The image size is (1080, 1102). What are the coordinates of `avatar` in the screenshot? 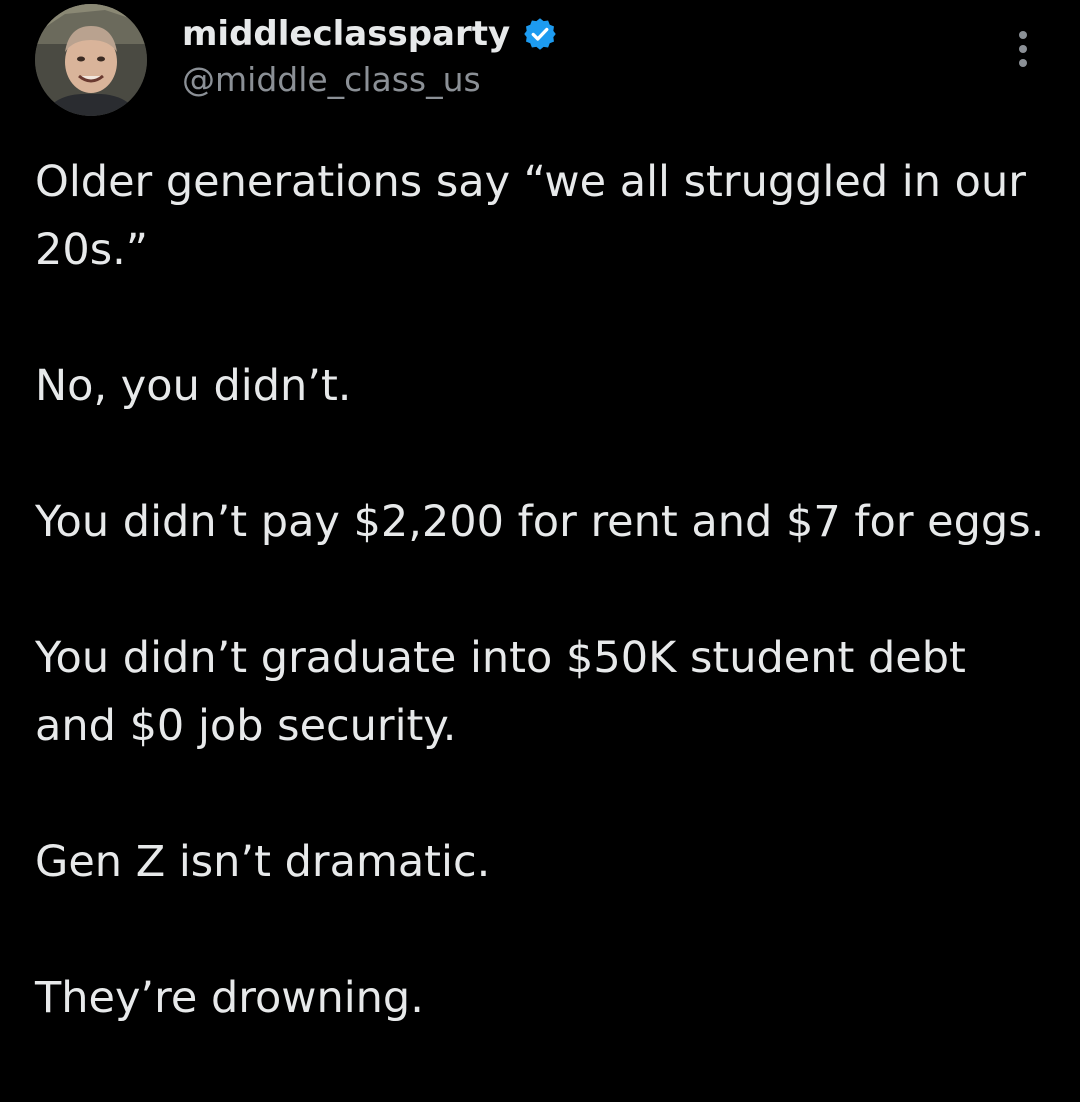 It's located at (91, 60).